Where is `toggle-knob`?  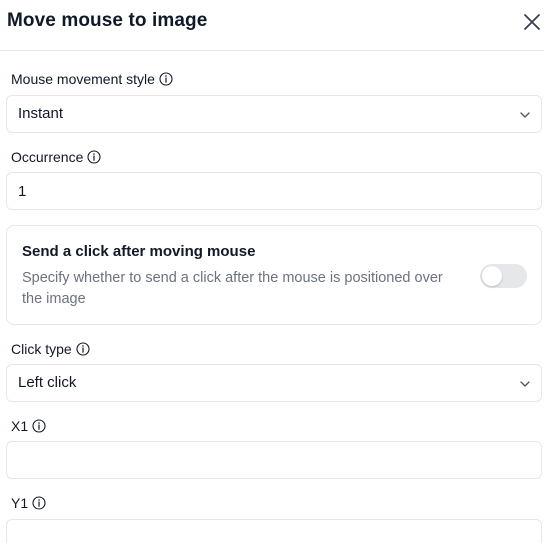 toggle-knob is located at coordinates (492, 276).